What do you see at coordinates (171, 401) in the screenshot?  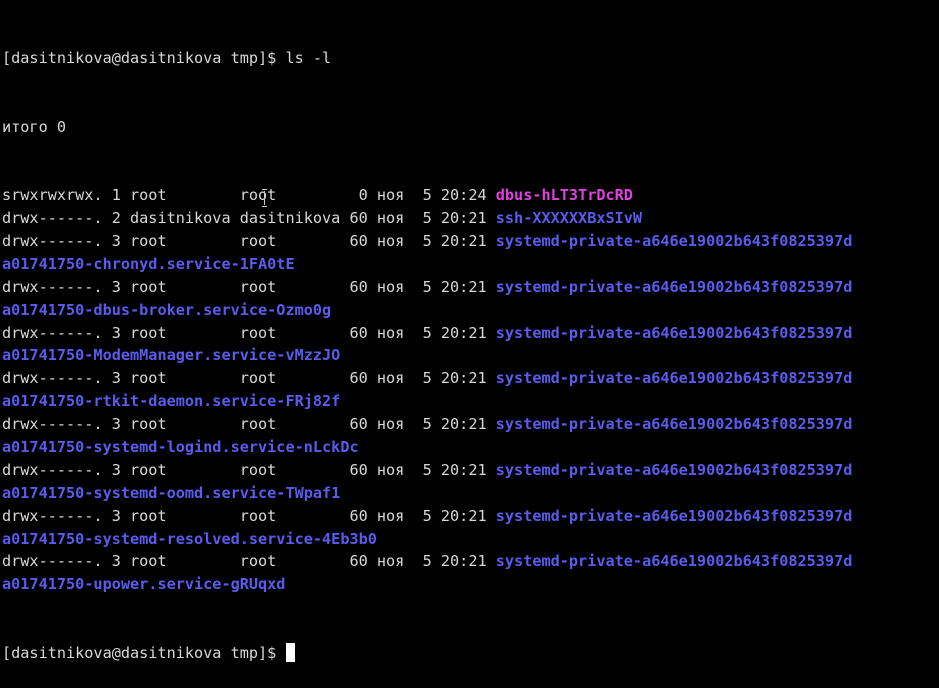 I see `directory-name-continuation: a01741750-rtkit-daemon.service-FRj82f` at bounding box center [171, 401].